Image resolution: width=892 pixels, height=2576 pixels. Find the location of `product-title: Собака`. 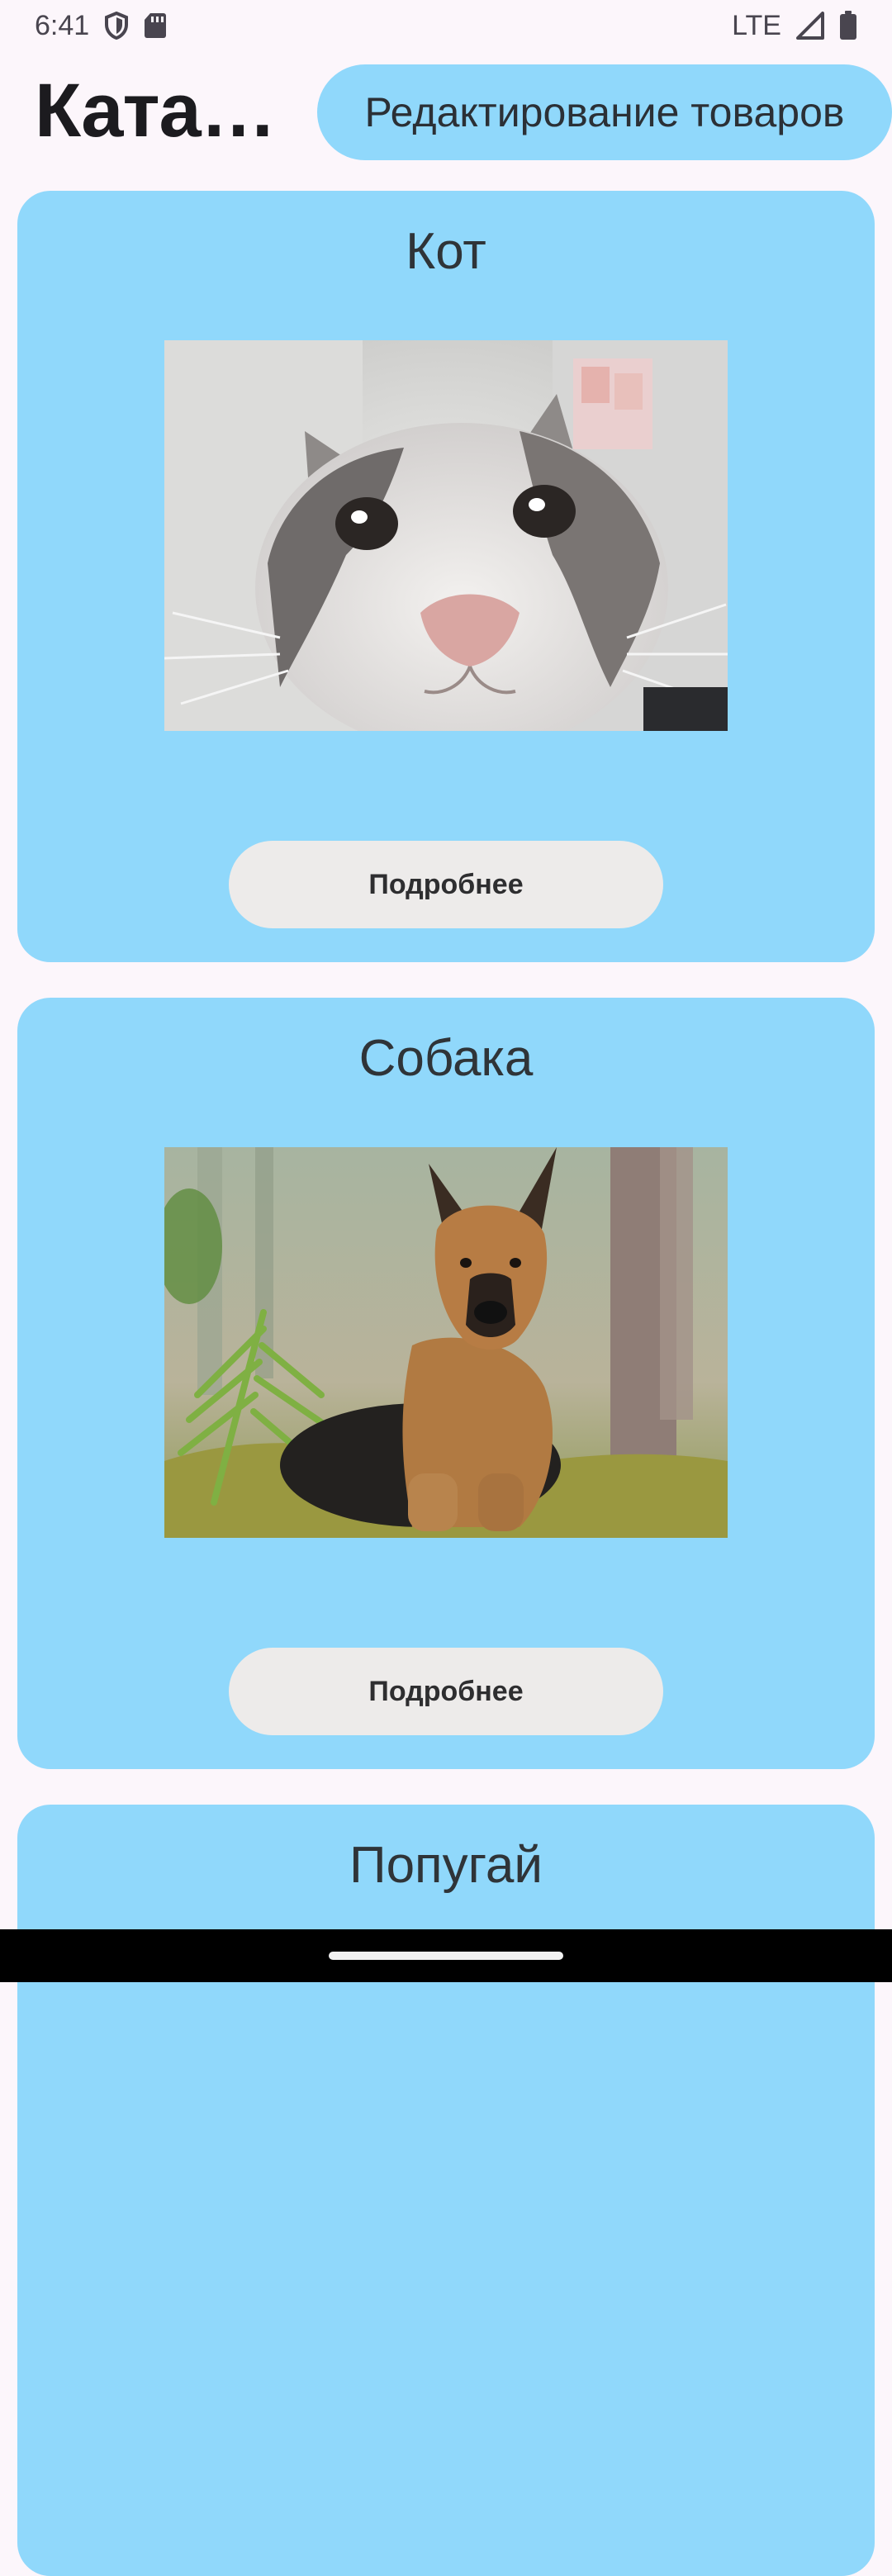

product-title: Собака is located at coordinates (446, 1058).